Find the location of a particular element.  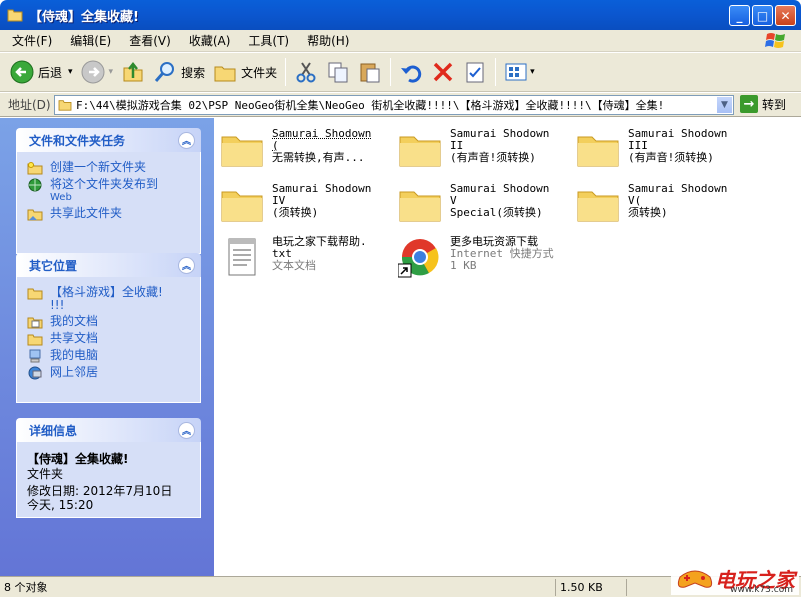

task-label: 将这个文件夹发布到 is located at coordinates (104, 184).